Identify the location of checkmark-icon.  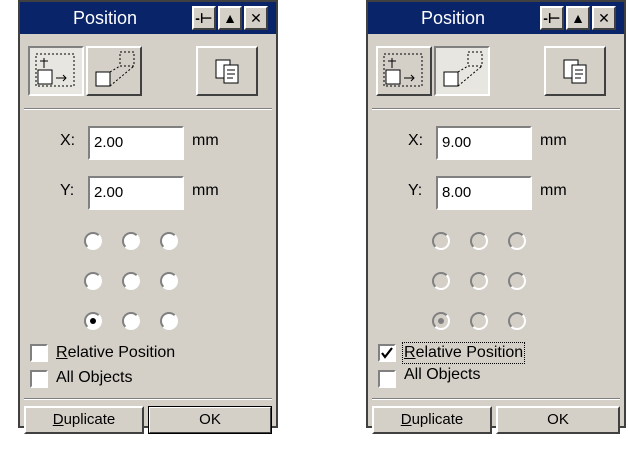
(387, 353).